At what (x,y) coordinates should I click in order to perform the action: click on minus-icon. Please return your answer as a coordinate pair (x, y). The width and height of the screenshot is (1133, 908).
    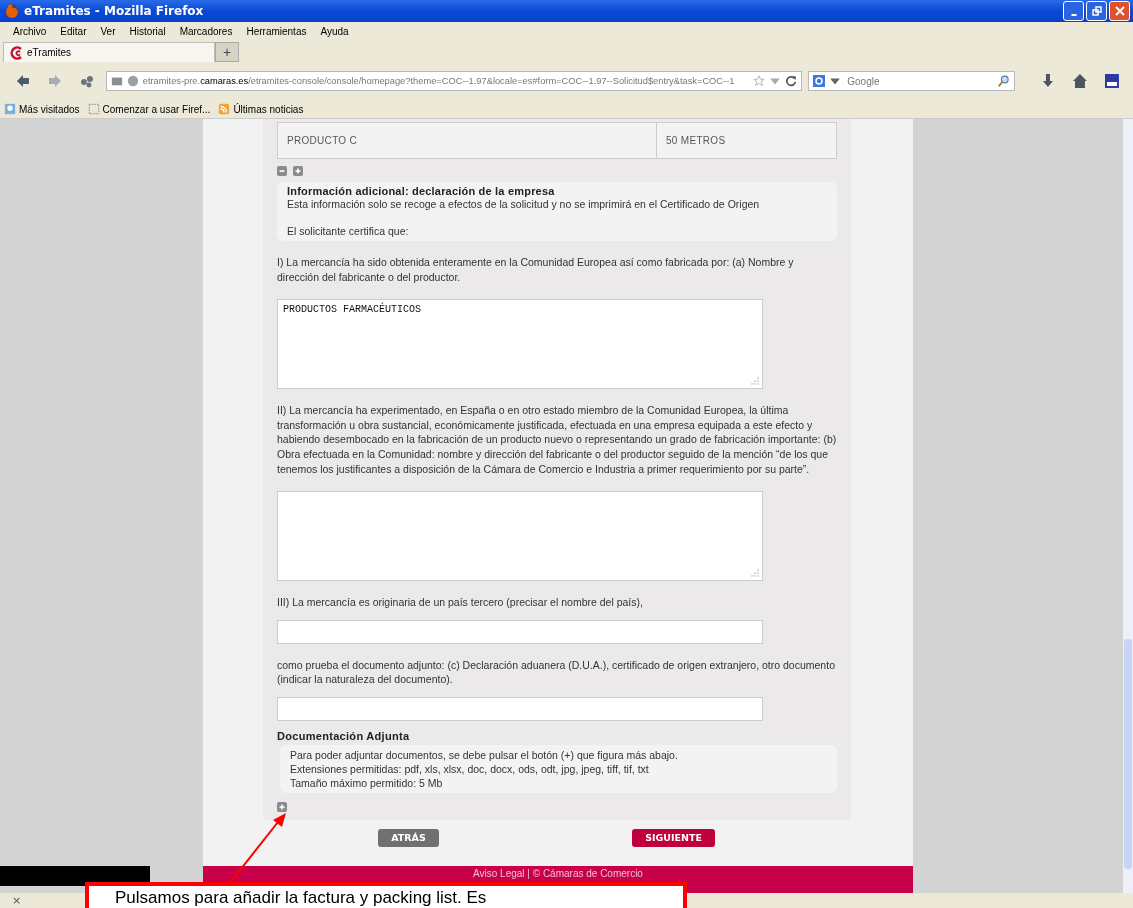
    Looking at the image, I should click on (282, 171).